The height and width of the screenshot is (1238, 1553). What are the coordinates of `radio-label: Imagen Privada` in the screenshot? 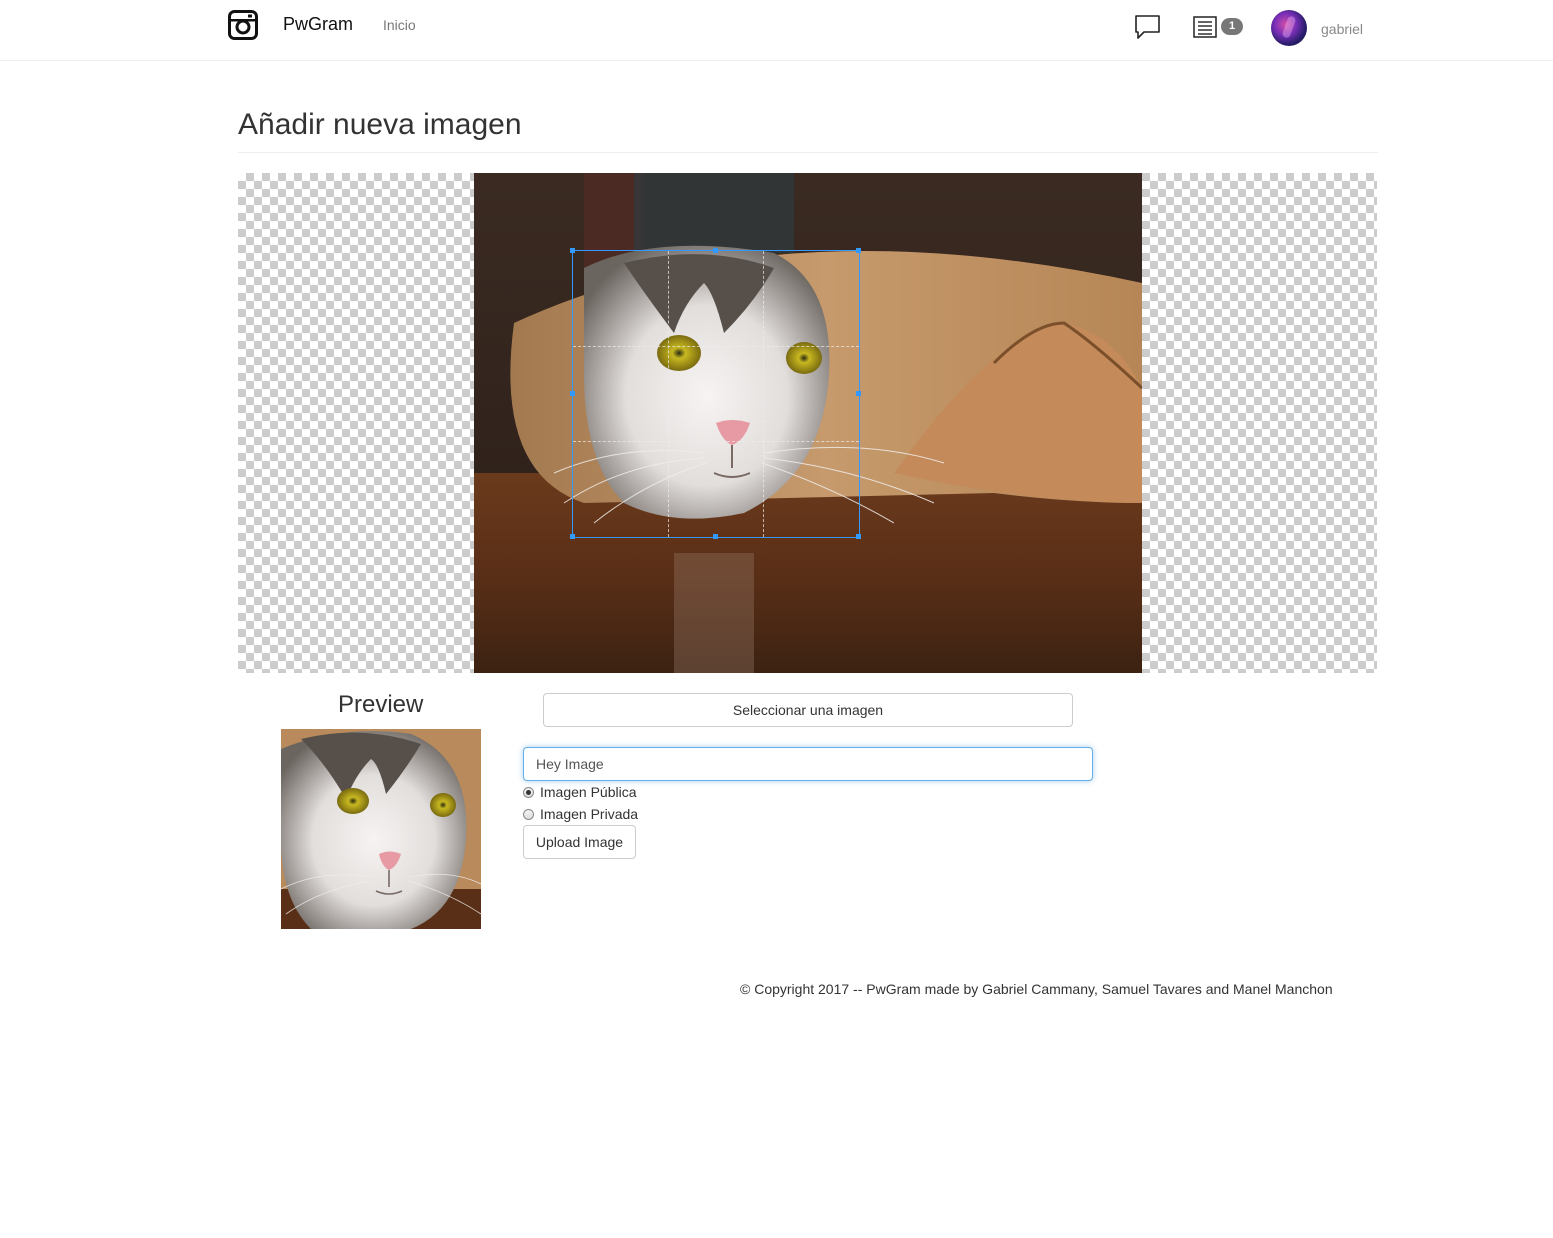 It's located at (589, 814).